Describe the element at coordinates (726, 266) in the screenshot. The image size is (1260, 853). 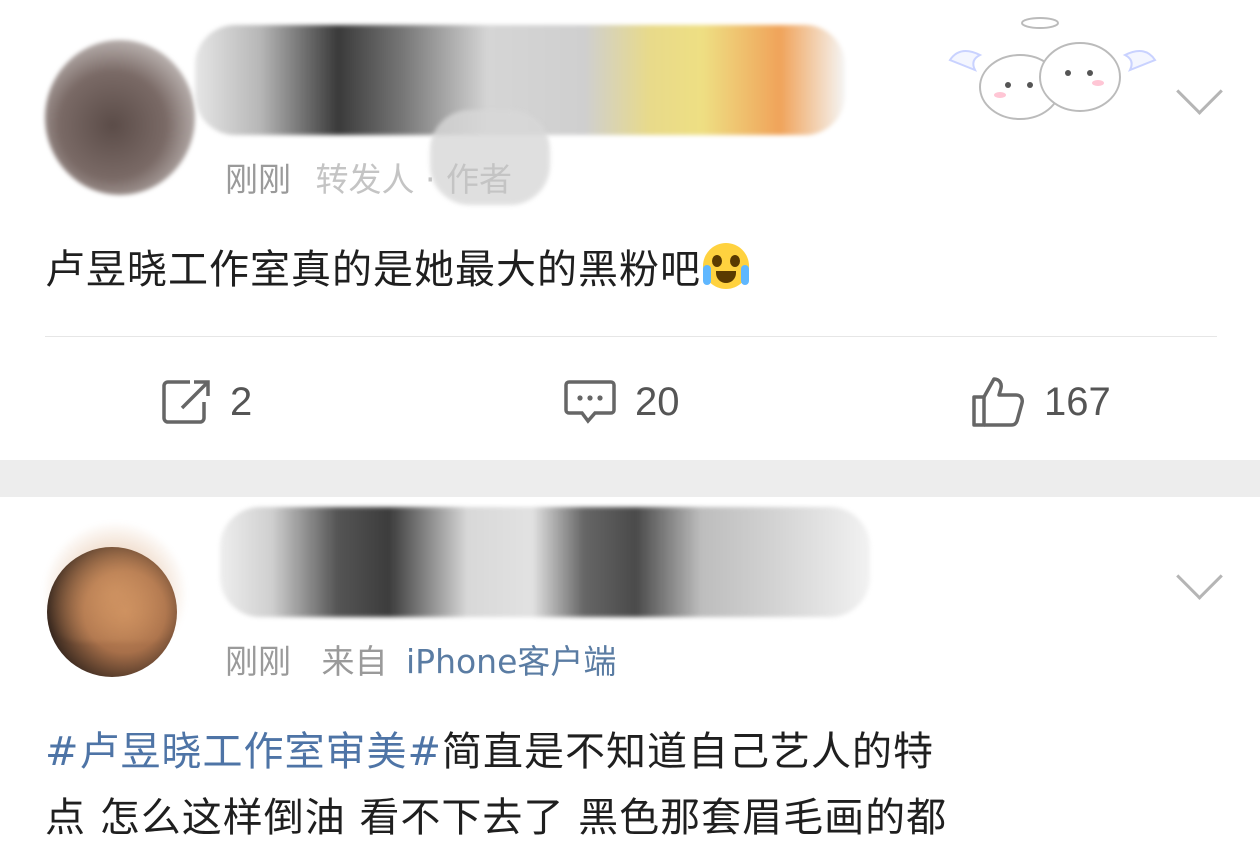
I see `loudly-crying-face` at that location.